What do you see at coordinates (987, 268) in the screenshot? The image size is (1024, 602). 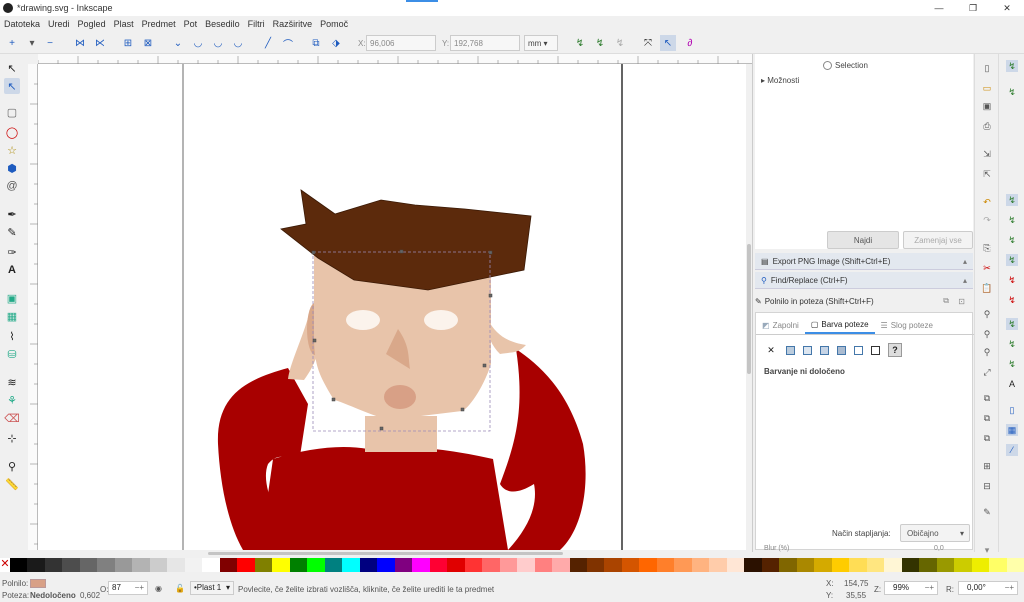 I see `cut-icon: ✂` at bounding box center [987, 268].